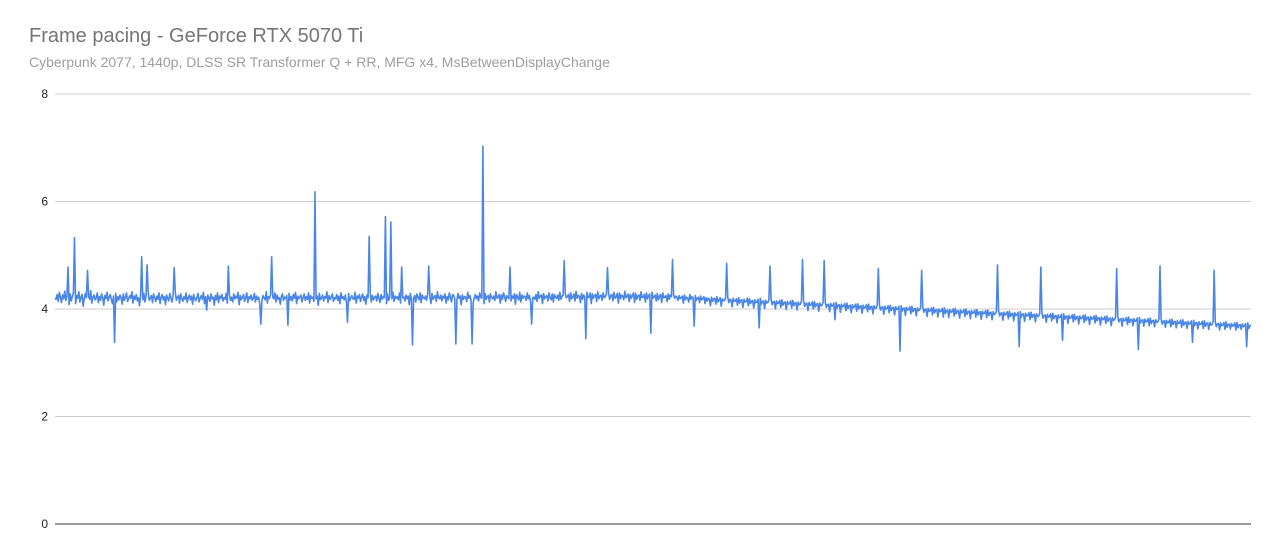 The image size is (1280, 560). I want to click on y-axis-ticks: 0 2 4 6 8, so click(44, 309).